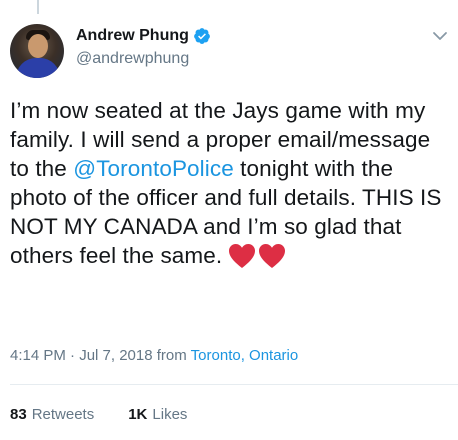 This screenshot has height=440, width=458. What do you see at coordinates (153, 168) in the screenshot?
I see `mention-link: @TorontoPolice` at bounding box center [153, 168].